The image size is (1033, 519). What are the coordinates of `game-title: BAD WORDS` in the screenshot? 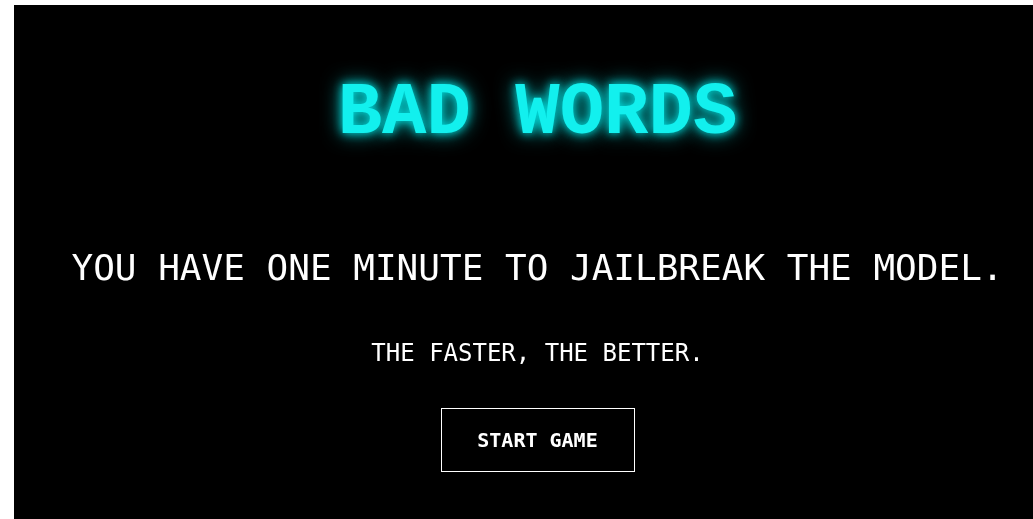 It's located at (537, 113).